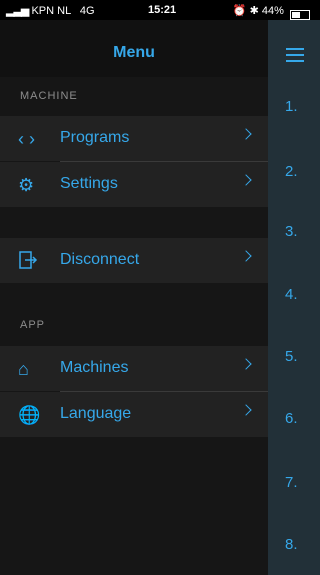 Image resolution: width=320 pixels, height=575 pixels. Describe the element at coordinates (134, 260) in the screenshot. I see `menu-item-disconnect: Disconnect` at that location.